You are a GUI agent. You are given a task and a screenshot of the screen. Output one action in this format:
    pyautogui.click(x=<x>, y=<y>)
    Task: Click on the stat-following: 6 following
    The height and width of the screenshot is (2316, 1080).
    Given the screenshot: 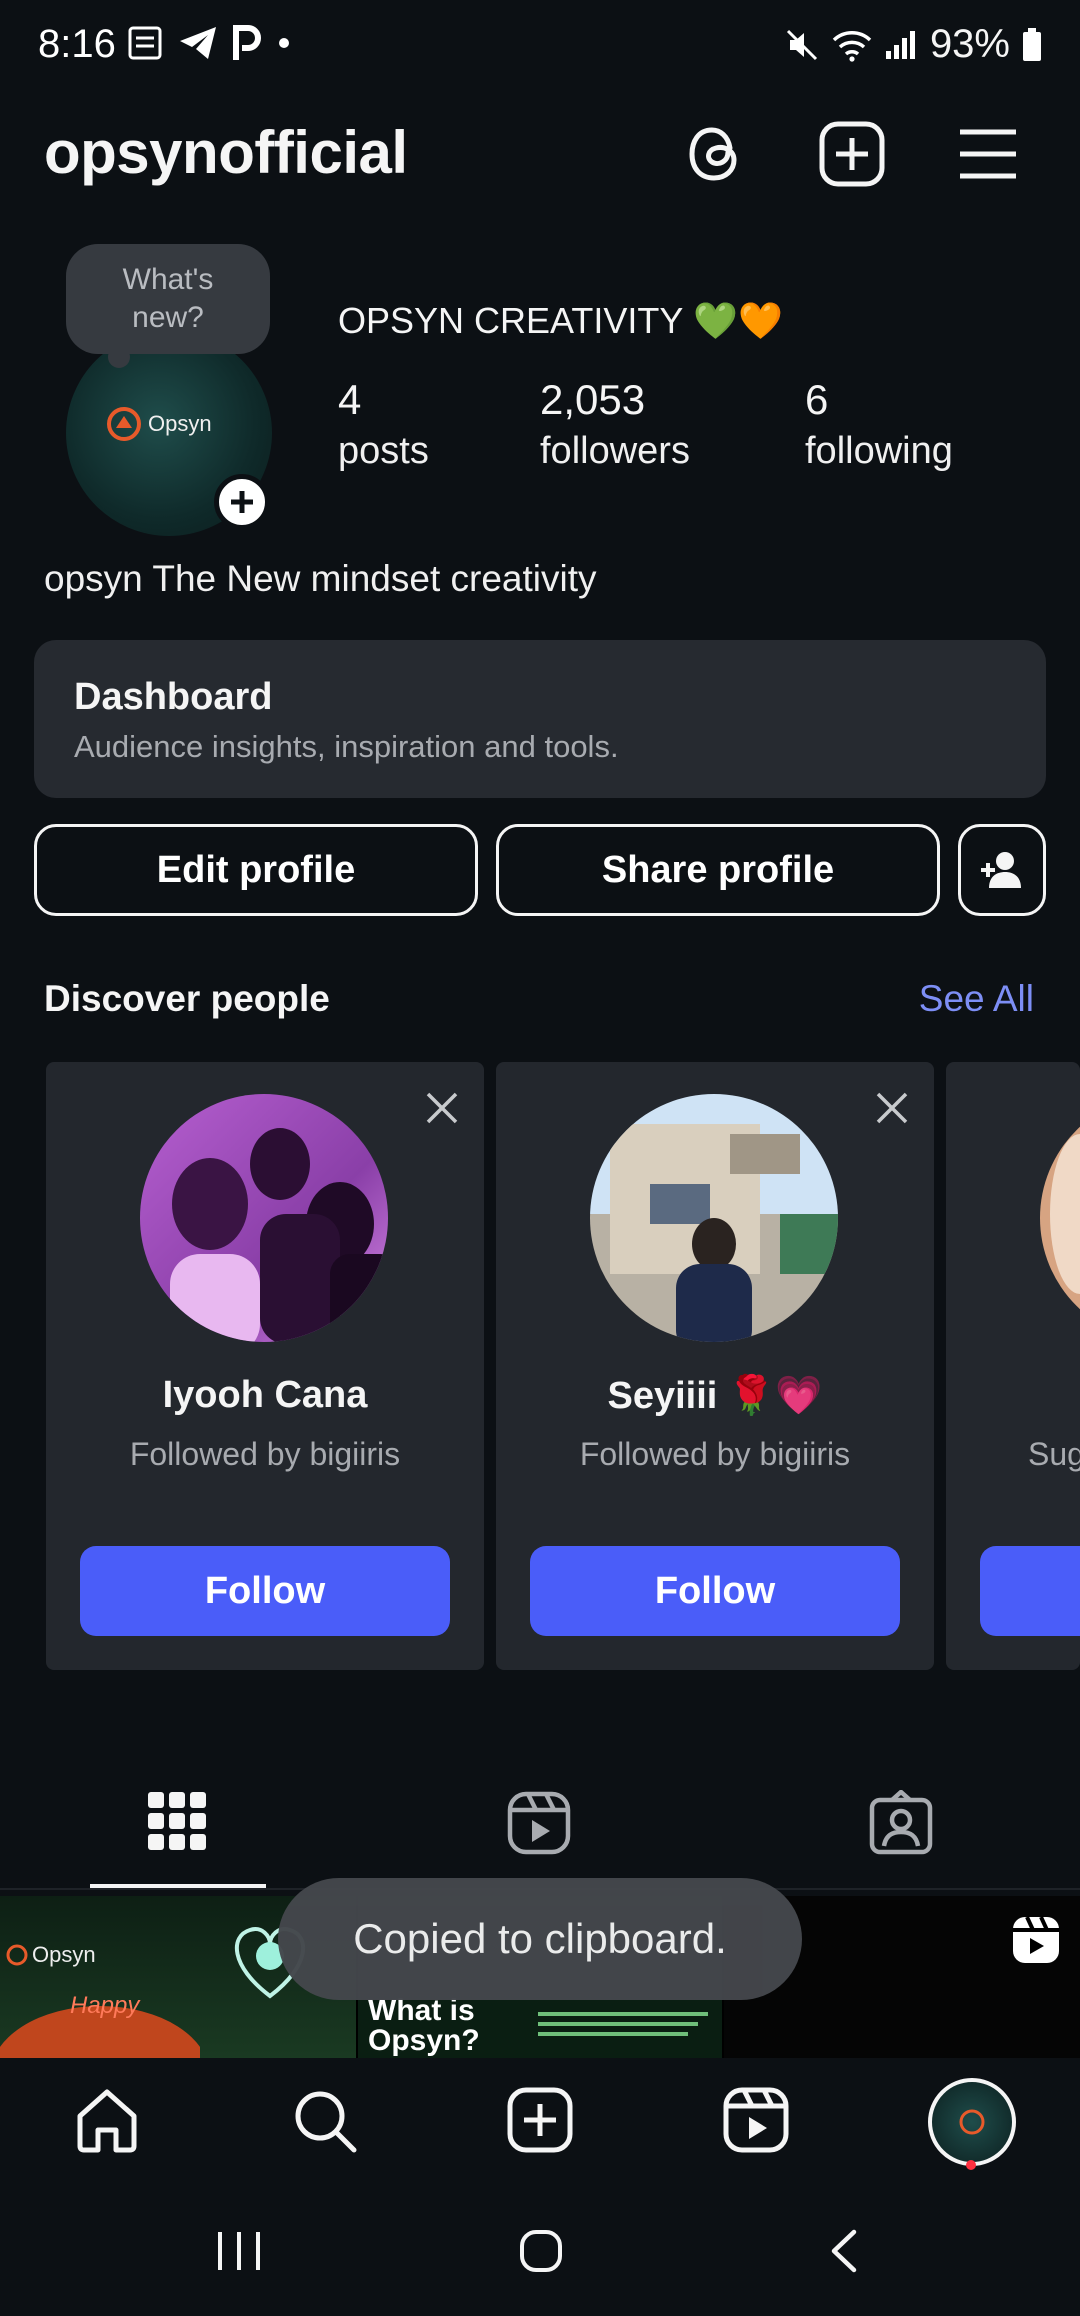 What is the action you would take?
    pyautogui.click(x=879, y=424)
    